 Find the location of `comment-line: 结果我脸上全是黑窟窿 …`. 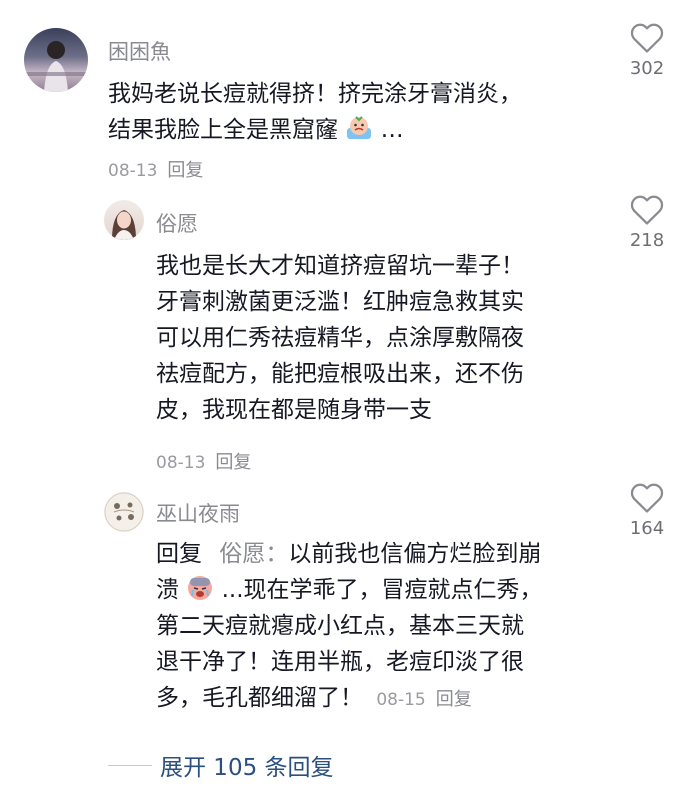

comment-line: 结果我脸上全是黑窟窿 … is located at coordinates (343, 130).